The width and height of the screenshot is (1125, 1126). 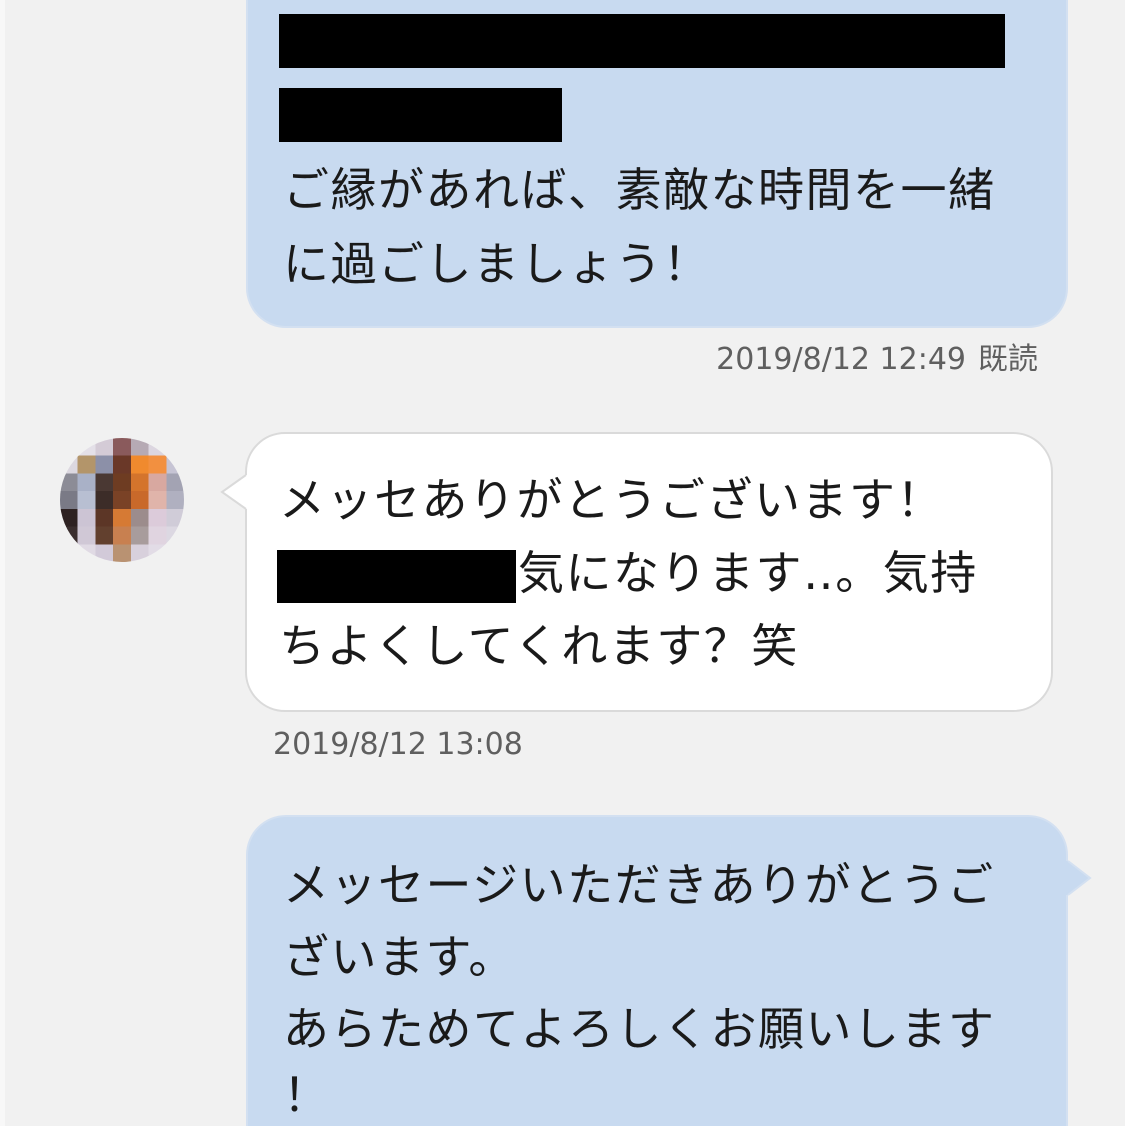 I want to click on message-timestamp: 2019/8/12 12:49 既読, so click(x=877, y=360).